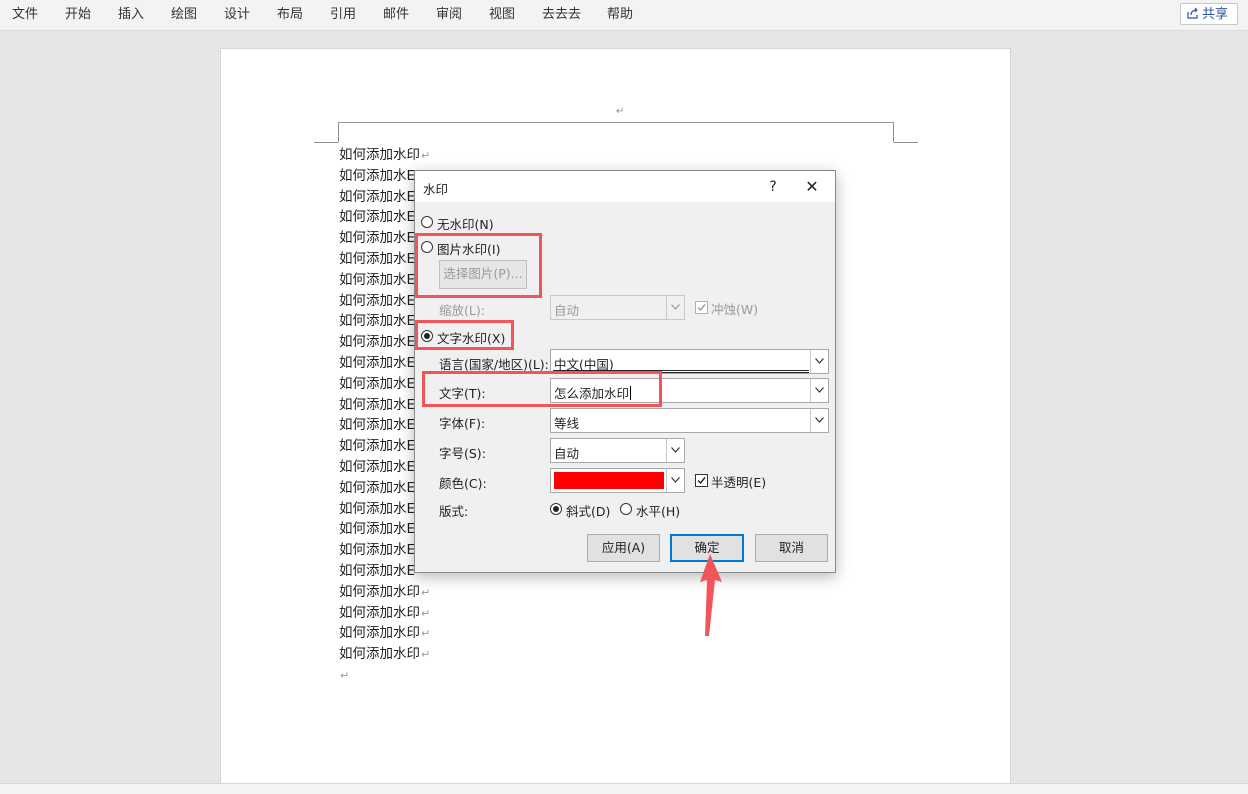 The image size is (1248, 794). I want to click on cancel-button: 取消, so click(791, 548).